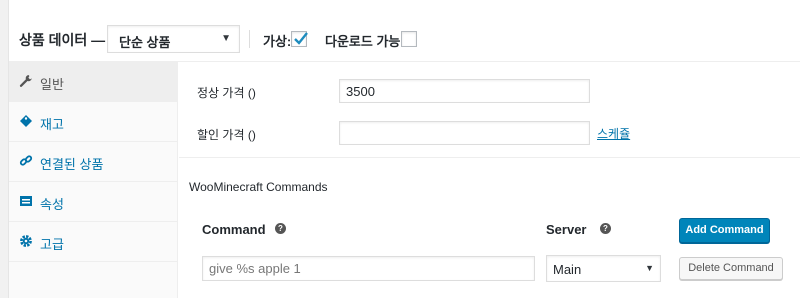 The image size is (800, 298). I want to click on server-select-value: Main, so click(567, 269).